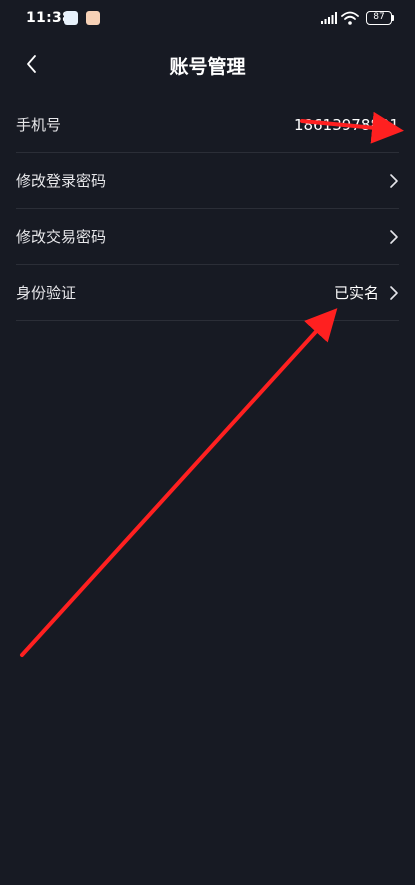 Image resolution: width=415 pixels, height=885 pixels. Describe the element at coordinates (207, 181) in the screenshot. I see `change-login-password-row: 修改登录密码` at that location.